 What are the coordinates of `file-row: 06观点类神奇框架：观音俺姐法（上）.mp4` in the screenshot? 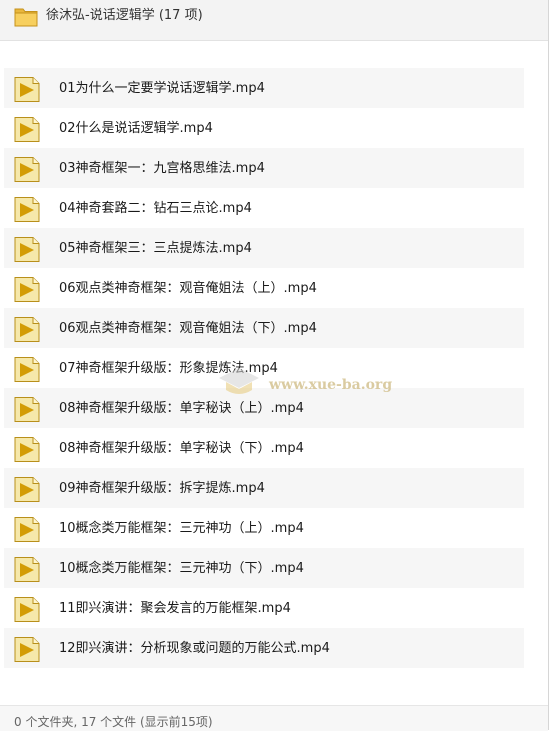 It's located at (264, 288).